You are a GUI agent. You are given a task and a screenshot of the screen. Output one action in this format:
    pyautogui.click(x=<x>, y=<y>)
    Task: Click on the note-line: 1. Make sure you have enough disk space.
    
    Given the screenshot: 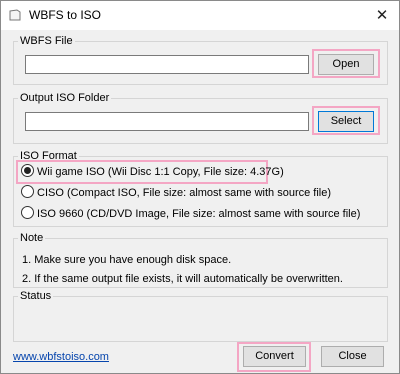 What is the action you would take?
    pyautogui.click(x=127, y=260)
    